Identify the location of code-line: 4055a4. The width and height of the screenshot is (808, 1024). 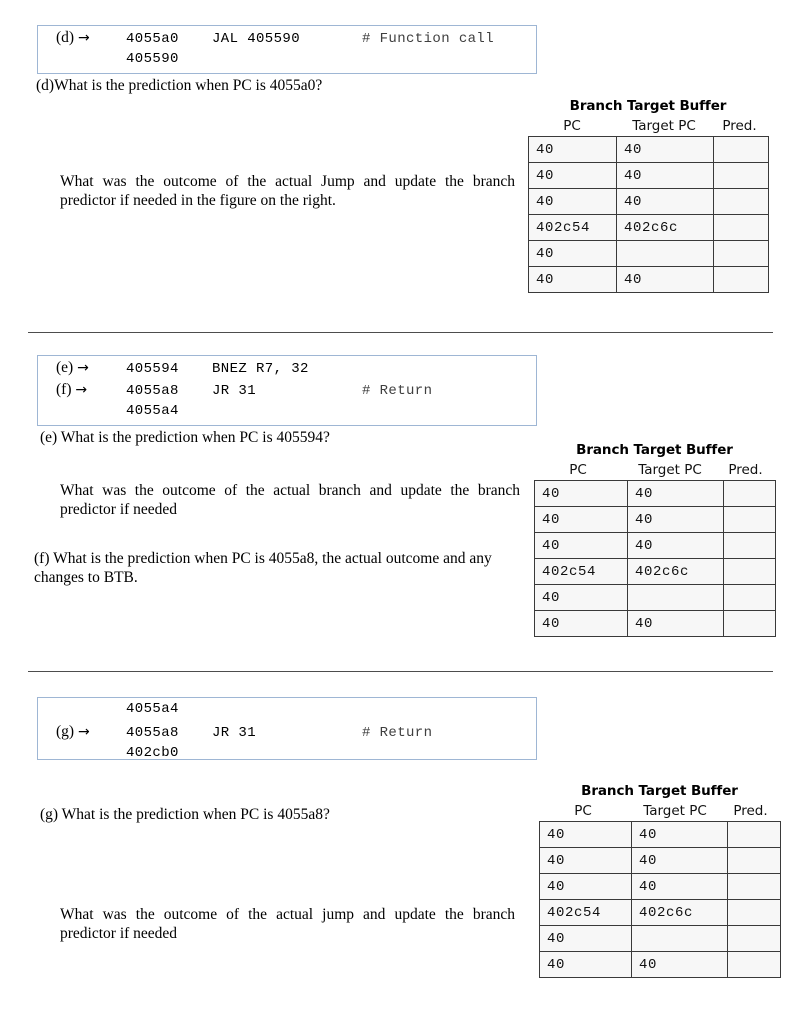
(287, 414).